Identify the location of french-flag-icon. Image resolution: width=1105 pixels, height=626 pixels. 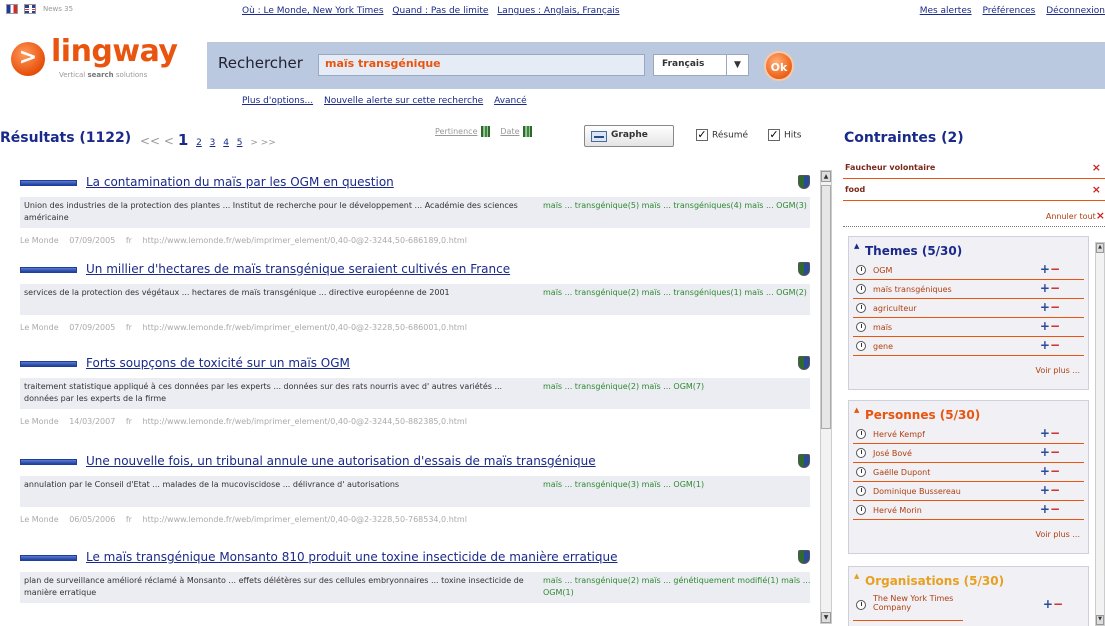
(12, 9).